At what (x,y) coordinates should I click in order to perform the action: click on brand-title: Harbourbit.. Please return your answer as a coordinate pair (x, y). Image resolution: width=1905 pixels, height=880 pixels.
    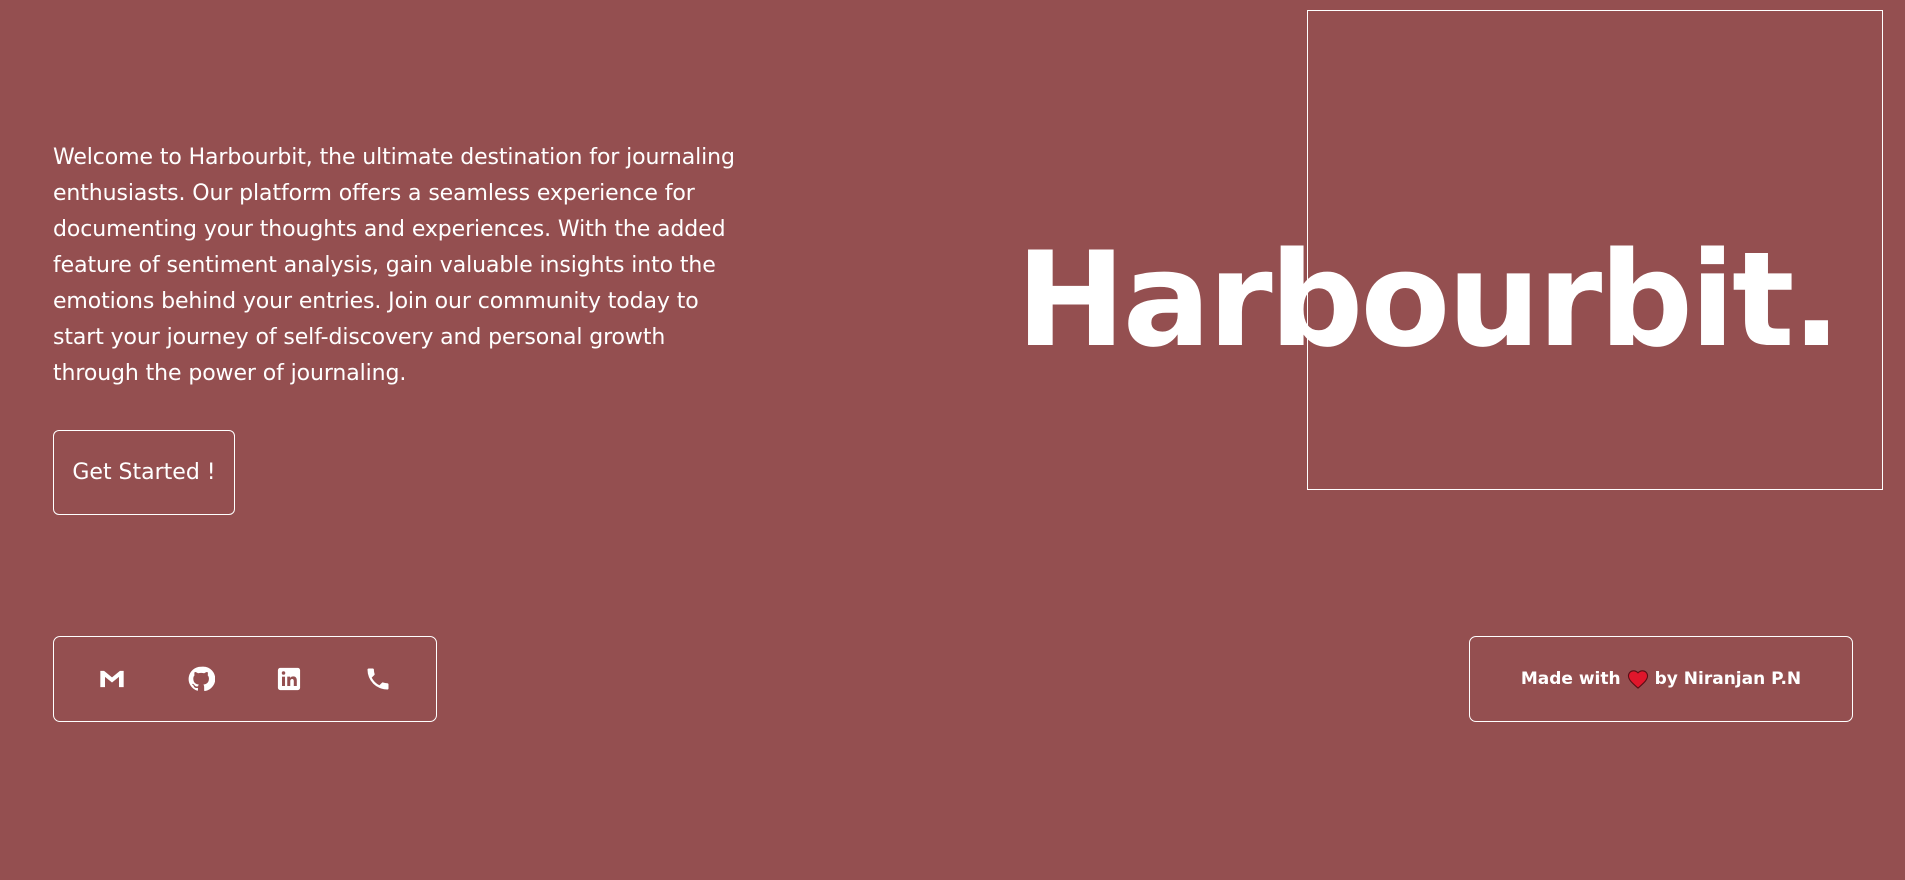
    Looking at the image, I should click on (1428, 299).